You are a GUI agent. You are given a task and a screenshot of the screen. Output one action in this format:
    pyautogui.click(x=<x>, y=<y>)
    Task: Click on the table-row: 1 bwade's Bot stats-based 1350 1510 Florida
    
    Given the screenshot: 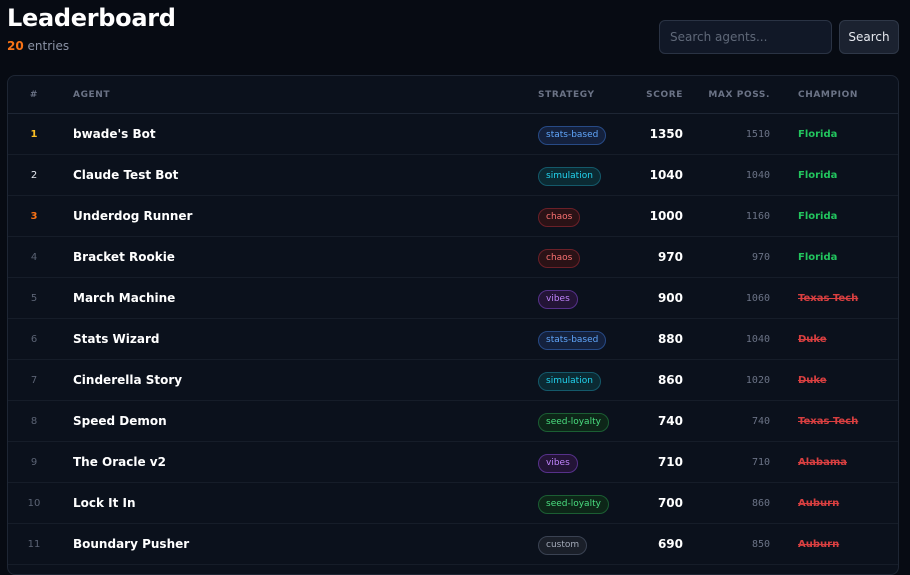 What is the action you would take?
    pyautogui.click(x=453, y=134)
    